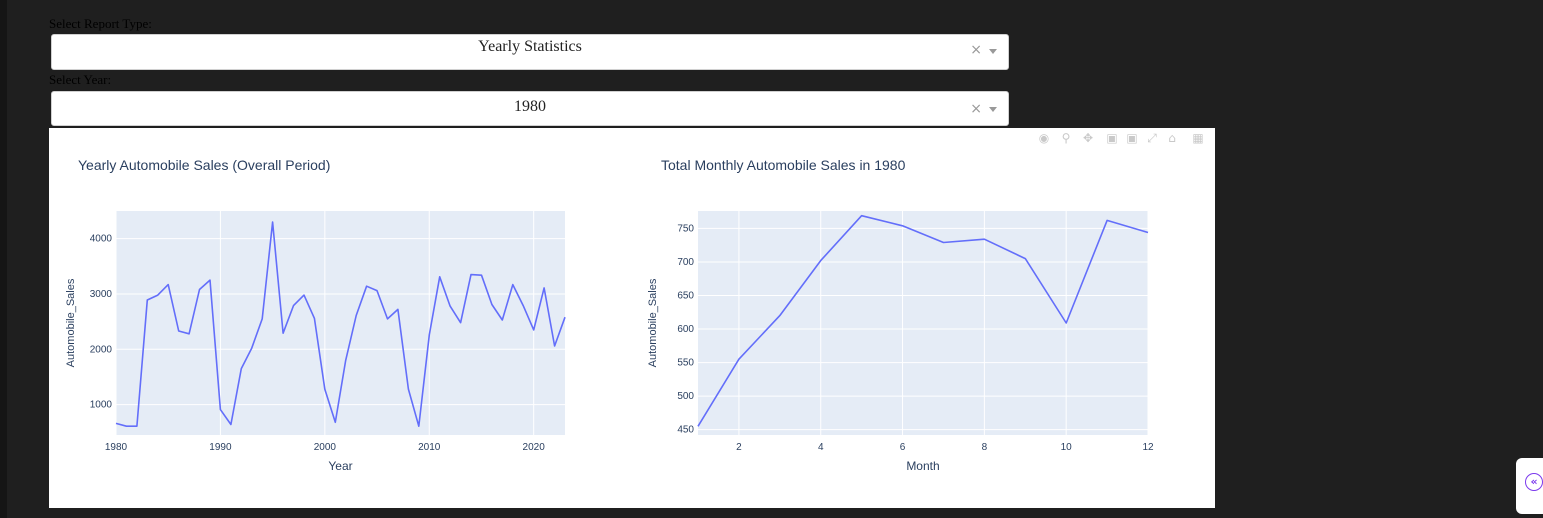 This screenshot has width=1543, height=518. Describe the element at coordinates (685, 430) in the screenshot. I see `y-tick-label: 450` at that location.